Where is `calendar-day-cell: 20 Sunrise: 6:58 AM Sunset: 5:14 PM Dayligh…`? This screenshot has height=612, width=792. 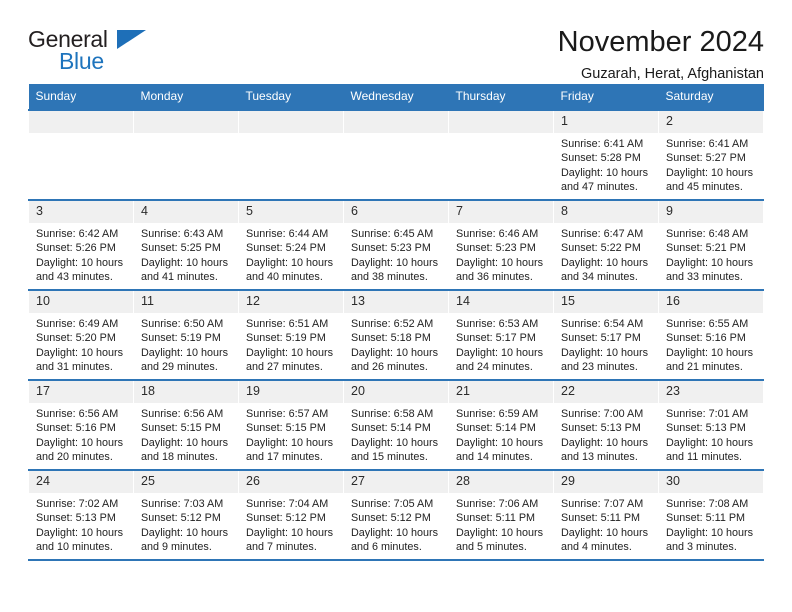
calendar-day-cell: 20 Sunrise: 6:58 AM Sunset: 5:14 PM Dayligh… is located at coordinates (396, 424).